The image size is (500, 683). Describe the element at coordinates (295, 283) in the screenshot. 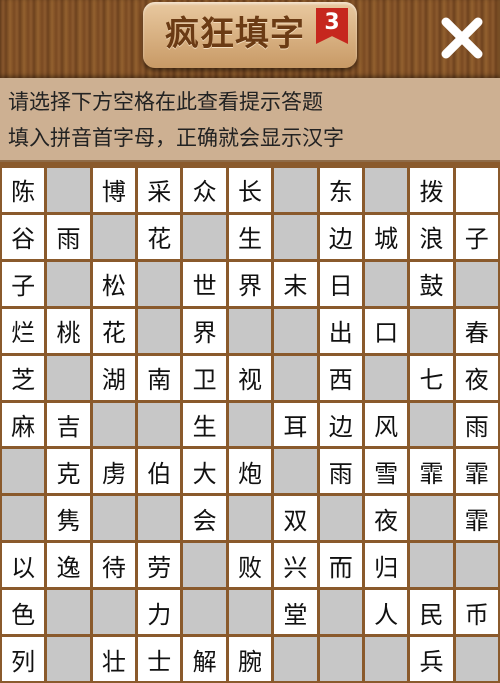

I see `grid-cell: 末` at that location.